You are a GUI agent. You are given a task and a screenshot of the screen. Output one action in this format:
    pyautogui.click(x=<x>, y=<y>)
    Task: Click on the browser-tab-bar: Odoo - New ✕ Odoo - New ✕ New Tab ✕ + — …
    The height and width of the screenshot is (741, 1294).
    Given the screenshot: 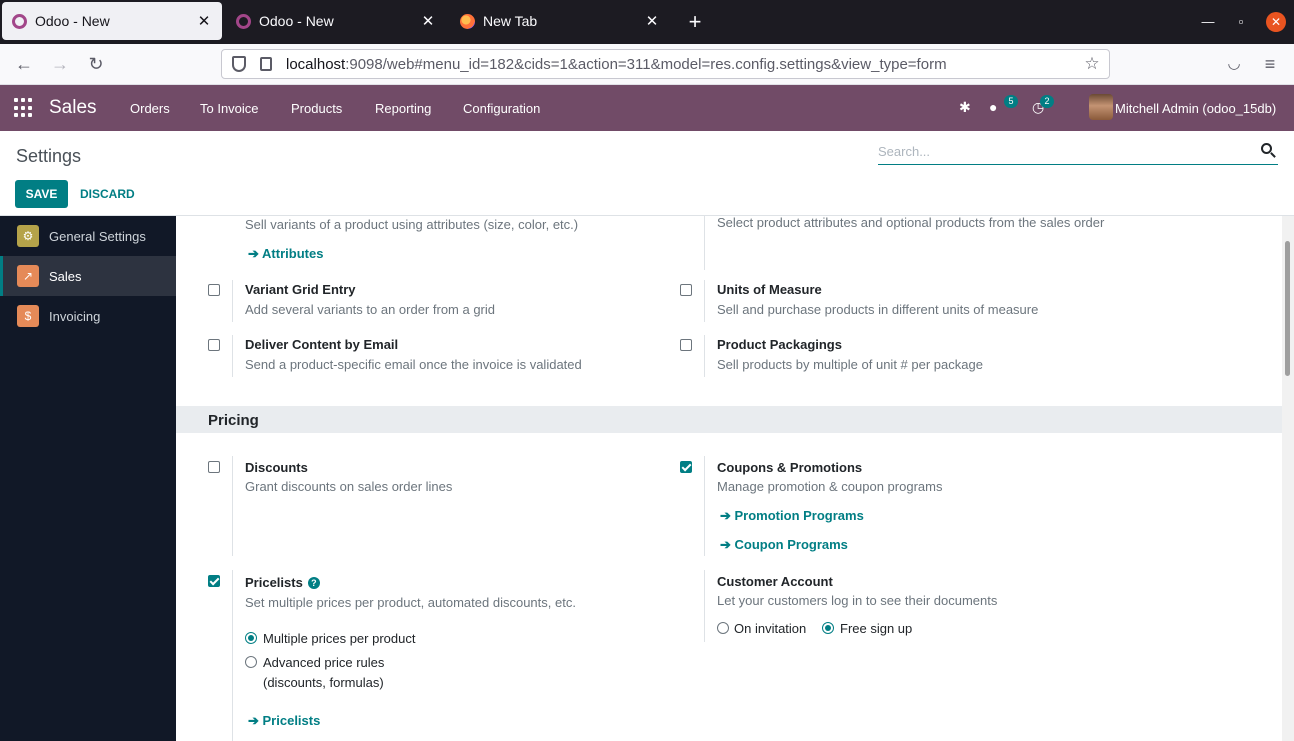 What is the action you would take?
    pyautogui.click(x=647, y=22)
    